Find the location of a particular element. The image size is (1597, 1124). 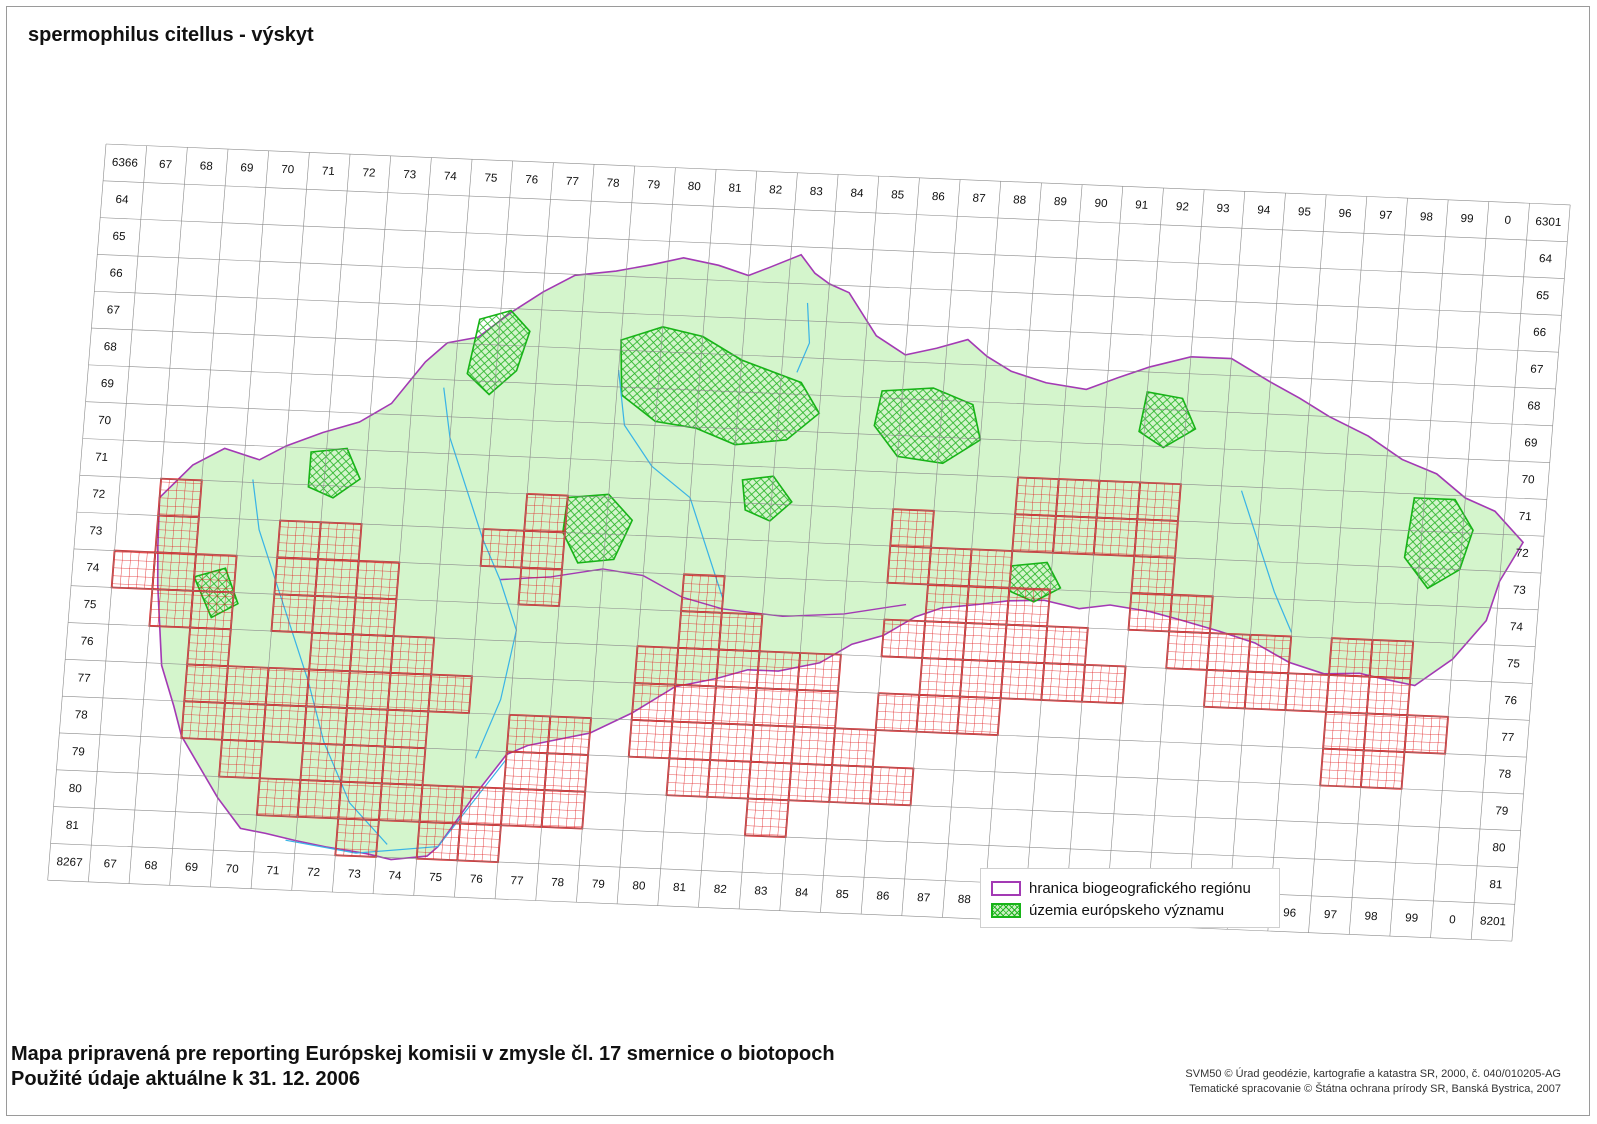

grid-label-top: 80 is located at coordinates (694, 187).